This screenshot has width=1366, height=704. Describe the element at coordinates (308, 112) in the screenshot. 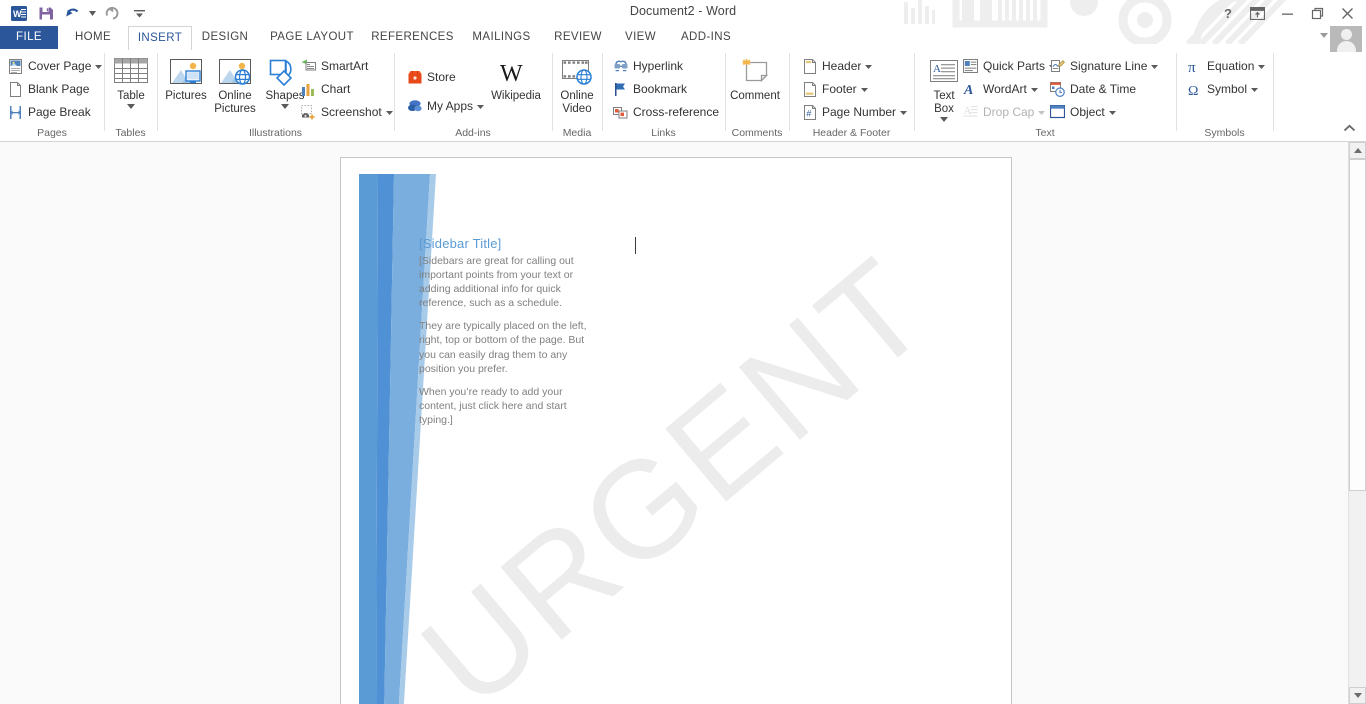

I see `screenshot-icon` at that location.